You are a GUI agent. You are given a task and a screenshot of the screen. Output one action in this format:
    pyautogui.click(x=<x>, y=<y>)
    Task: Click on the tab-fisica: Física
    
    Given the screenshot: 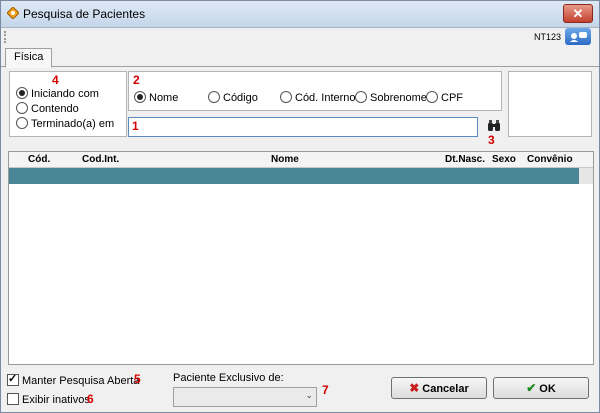 What is the action you would take?
    pyautogui.click(x=29, y=58)
    